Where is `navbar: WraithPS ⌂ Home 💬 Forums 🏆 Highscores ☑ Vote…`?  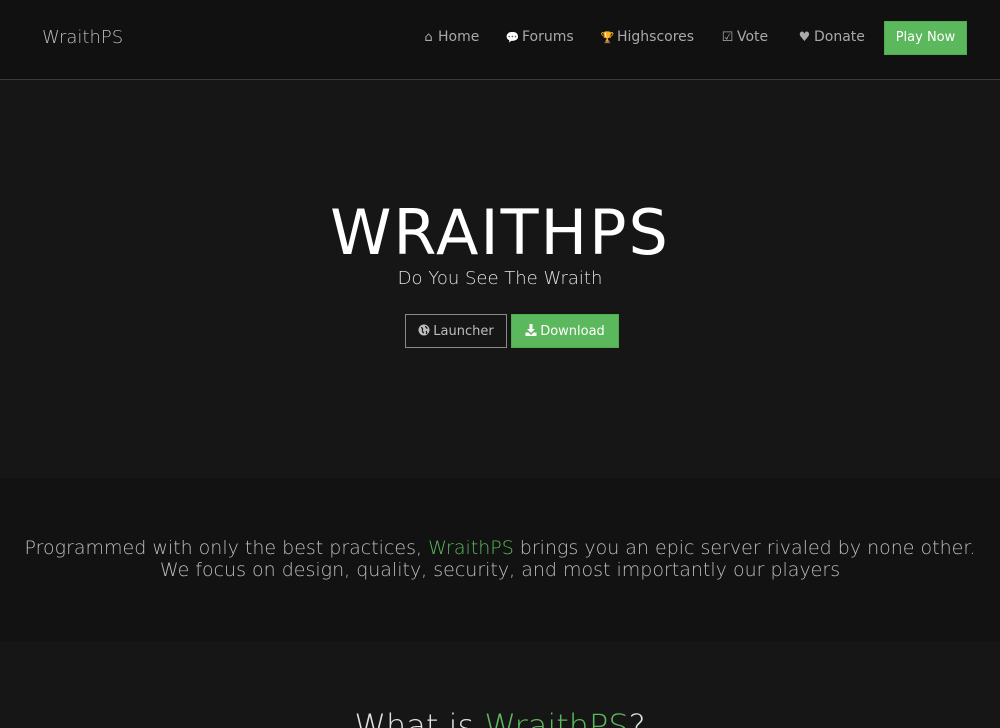 navbar: WraithPS ⌂ Home 💬 Forums 🏆 Highscores ☑ Vote… is located at coordinates (500, 40).